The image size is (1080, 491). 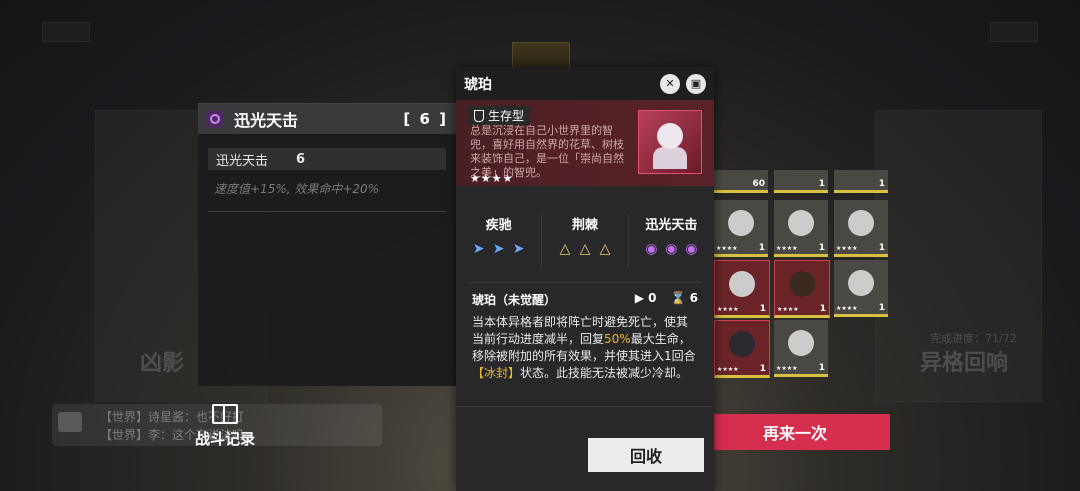 I want to click on trash-icon: ✕, so click(x=670, y=83).